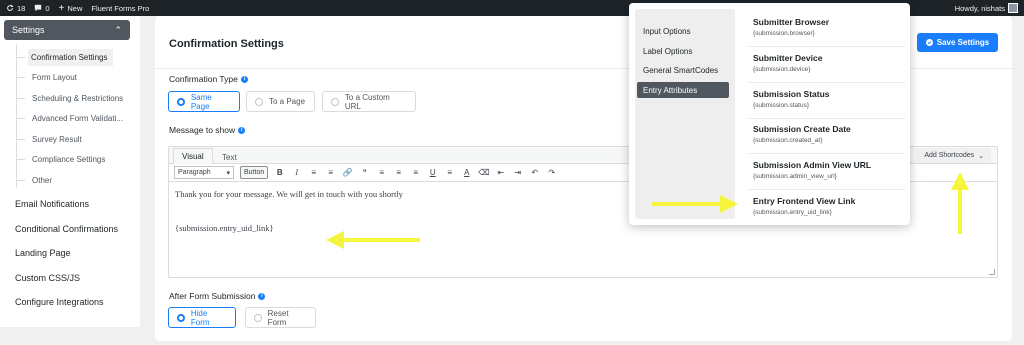 The width and height of the screenshot is (1024, 345). I want to click on arrow-right-icon, so click(695, 204).